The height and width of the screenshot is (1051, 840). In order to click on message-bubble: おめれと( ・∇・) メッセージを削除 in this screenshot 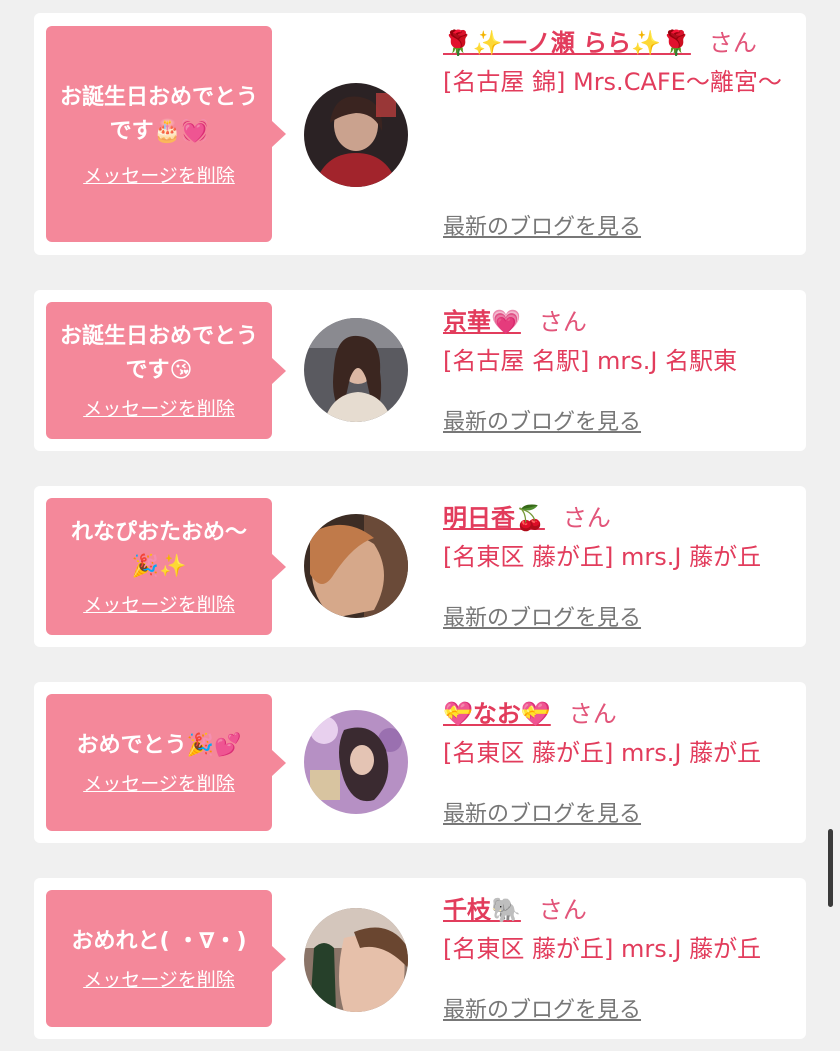, I will do `click(166, 958)`.